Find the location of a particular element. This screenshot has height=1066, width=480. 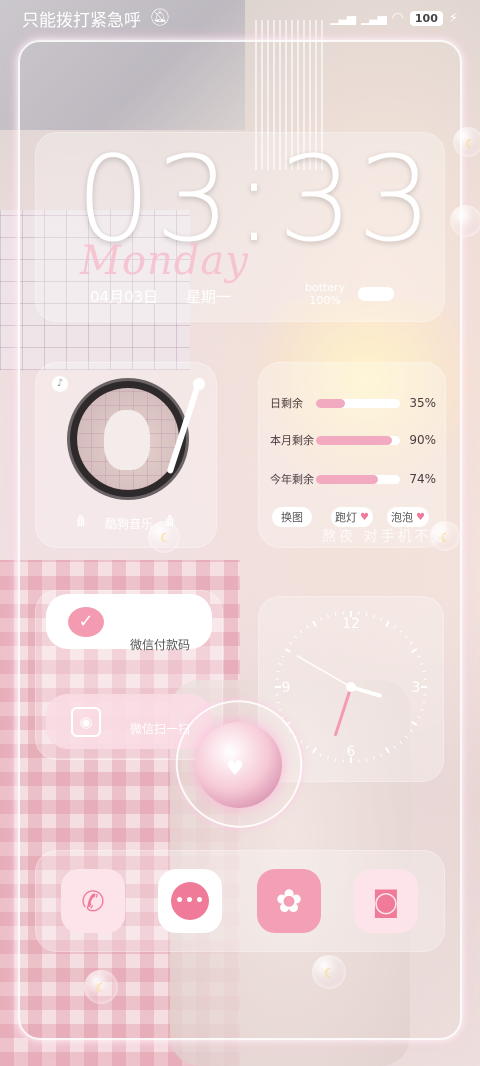

stat-label: 今年剩余 is located at coordinates (292, 479).